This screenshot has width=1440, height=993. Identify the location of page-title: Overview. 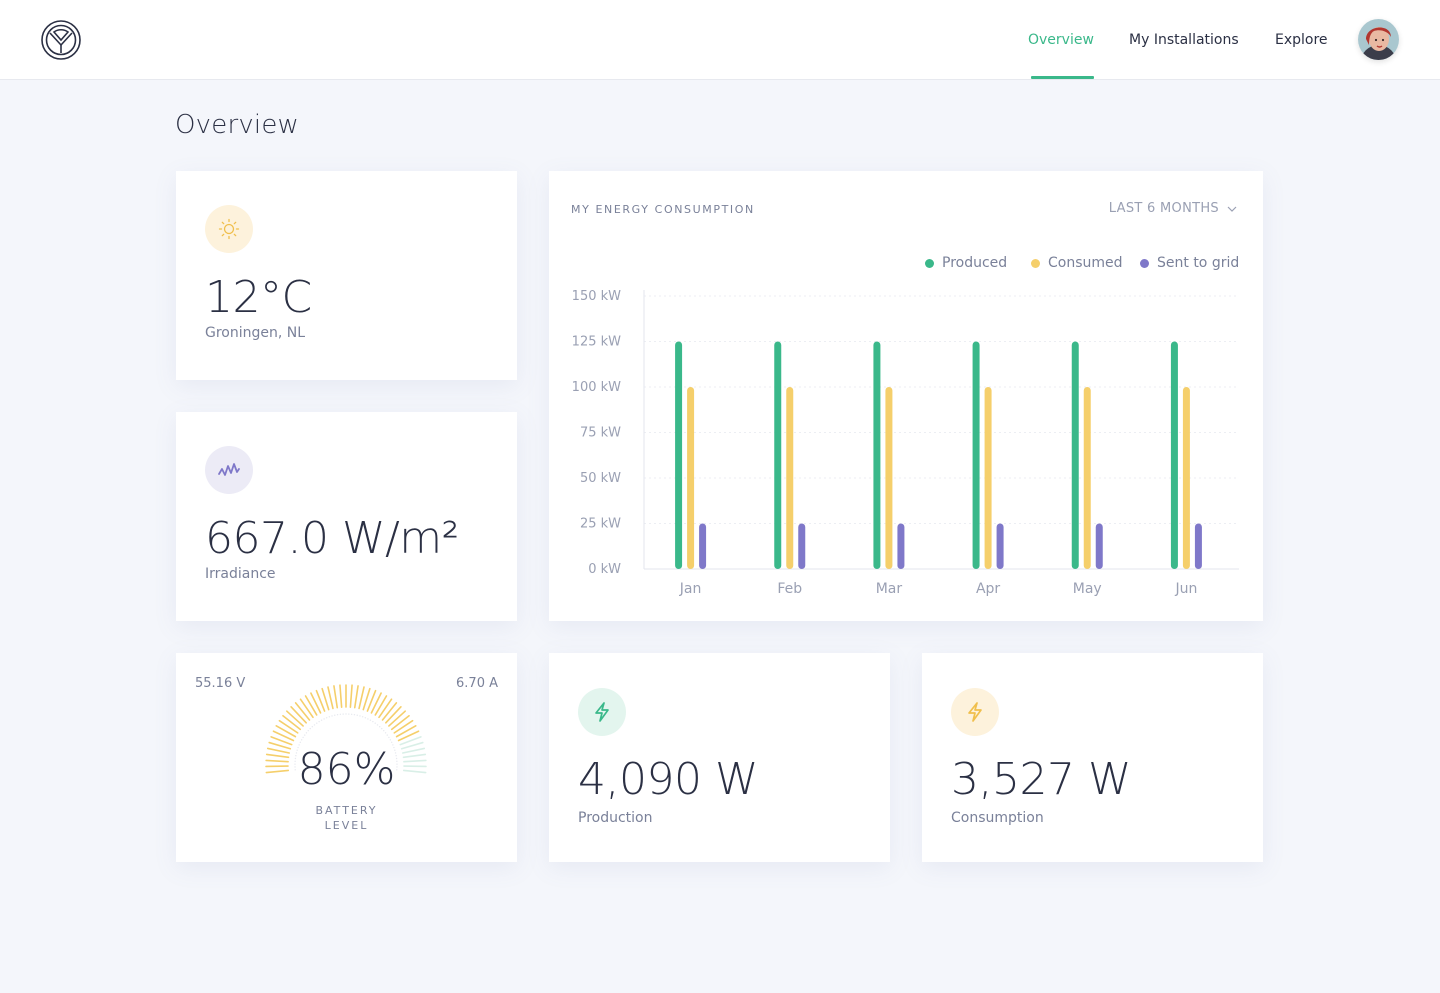
(237, 125).